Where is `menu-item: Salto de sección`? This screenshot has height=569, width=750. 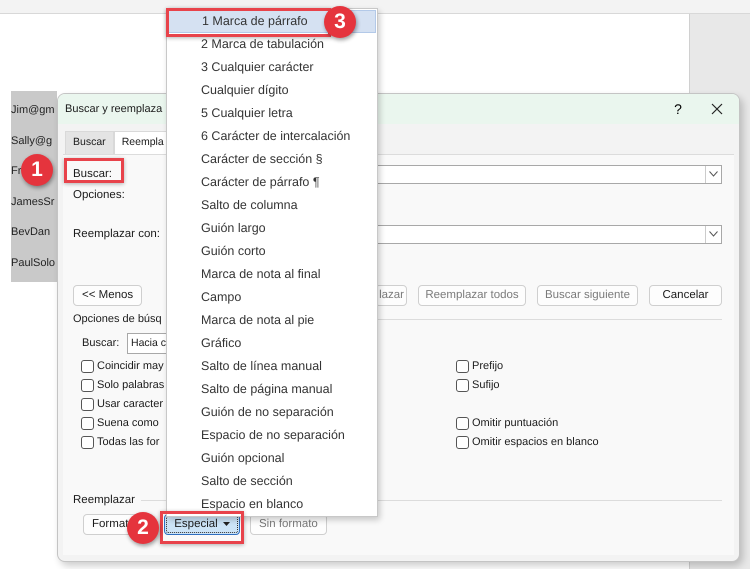 menu-item: Salto de sección is located at coordinates (272, 481).